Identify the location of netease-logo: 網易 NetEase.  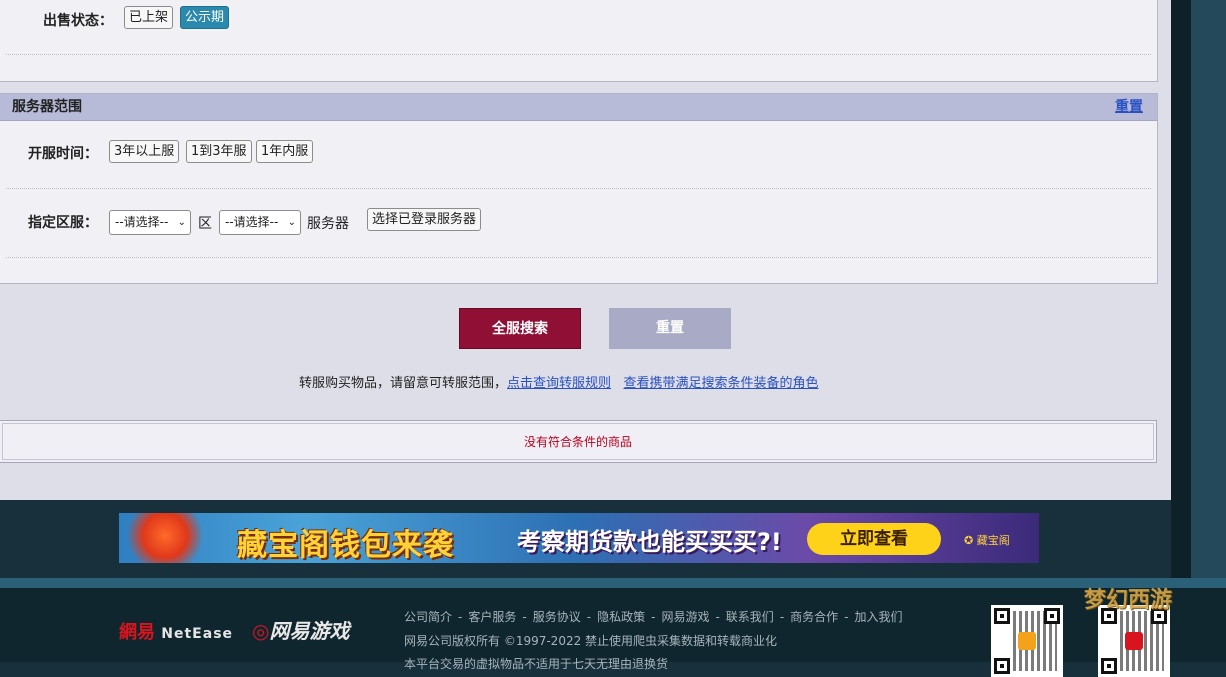
(176, 631).